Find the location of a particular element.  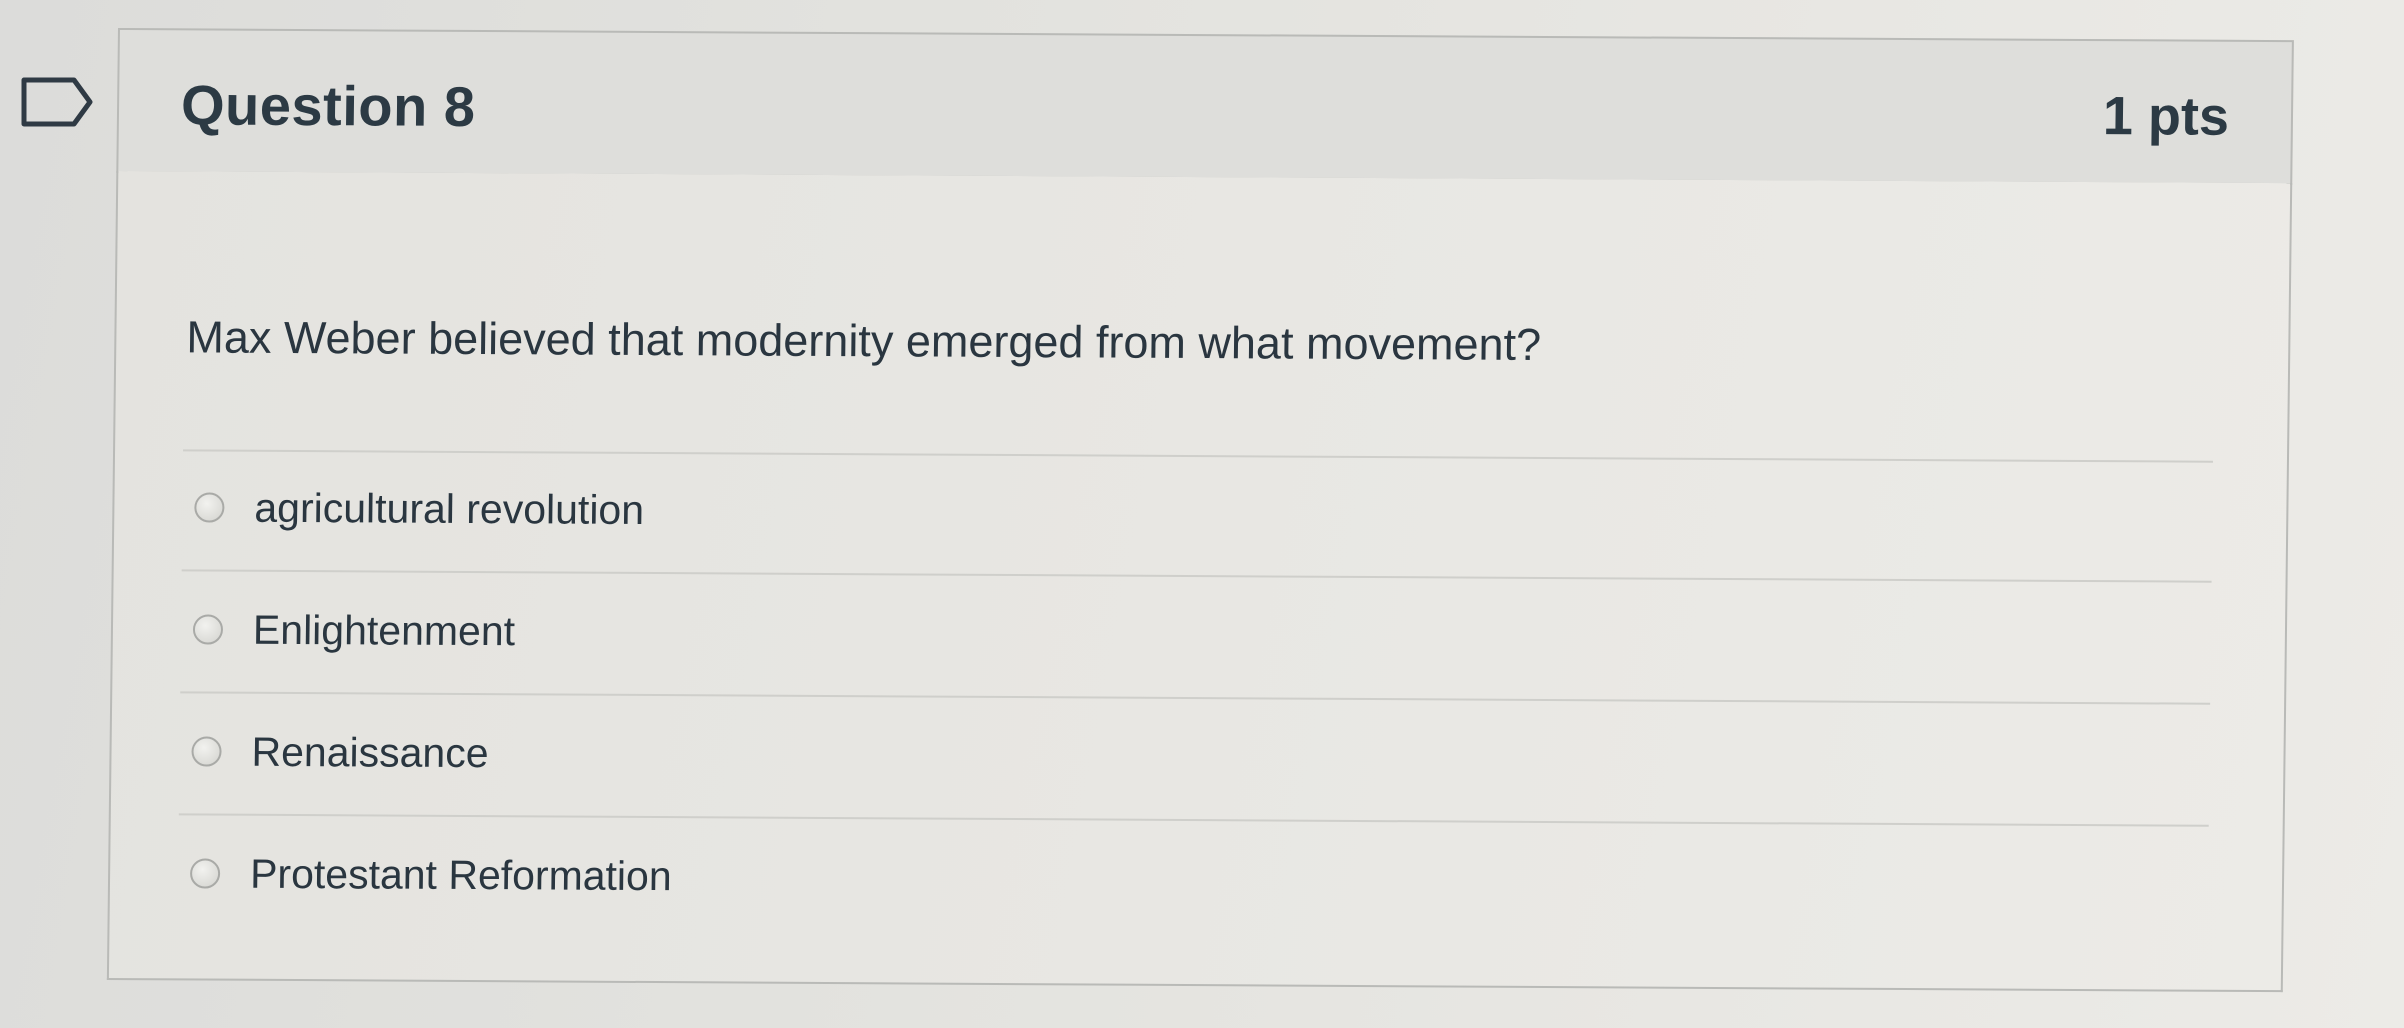

answer-option-agricultural-revolution: agricultural revolution is located at coordinates (419, 508).